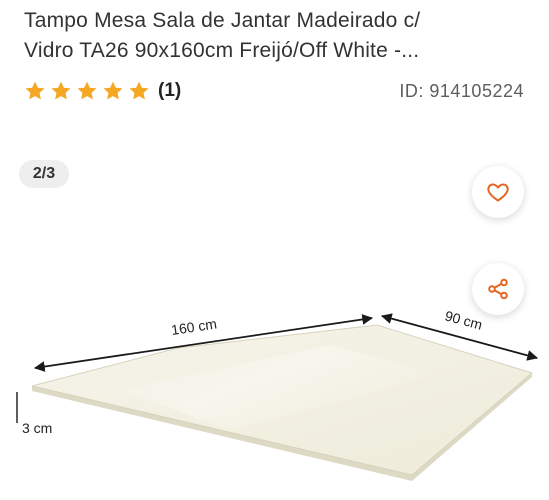 The image size is (549, 500). I want to click on review-count-link: (1), so click(169, 91).